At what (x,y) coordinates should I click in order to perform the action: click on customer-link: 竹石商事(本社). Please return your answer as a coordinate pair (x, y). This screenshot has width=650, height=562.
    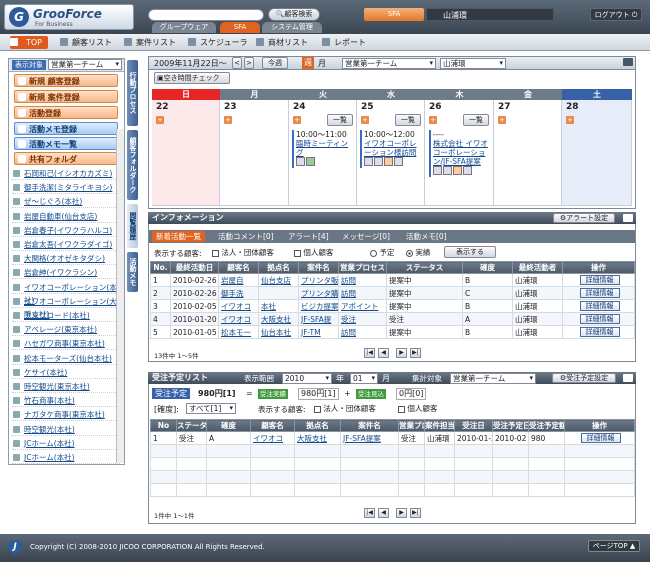
    Looking at the image, I should click on (49, 400).